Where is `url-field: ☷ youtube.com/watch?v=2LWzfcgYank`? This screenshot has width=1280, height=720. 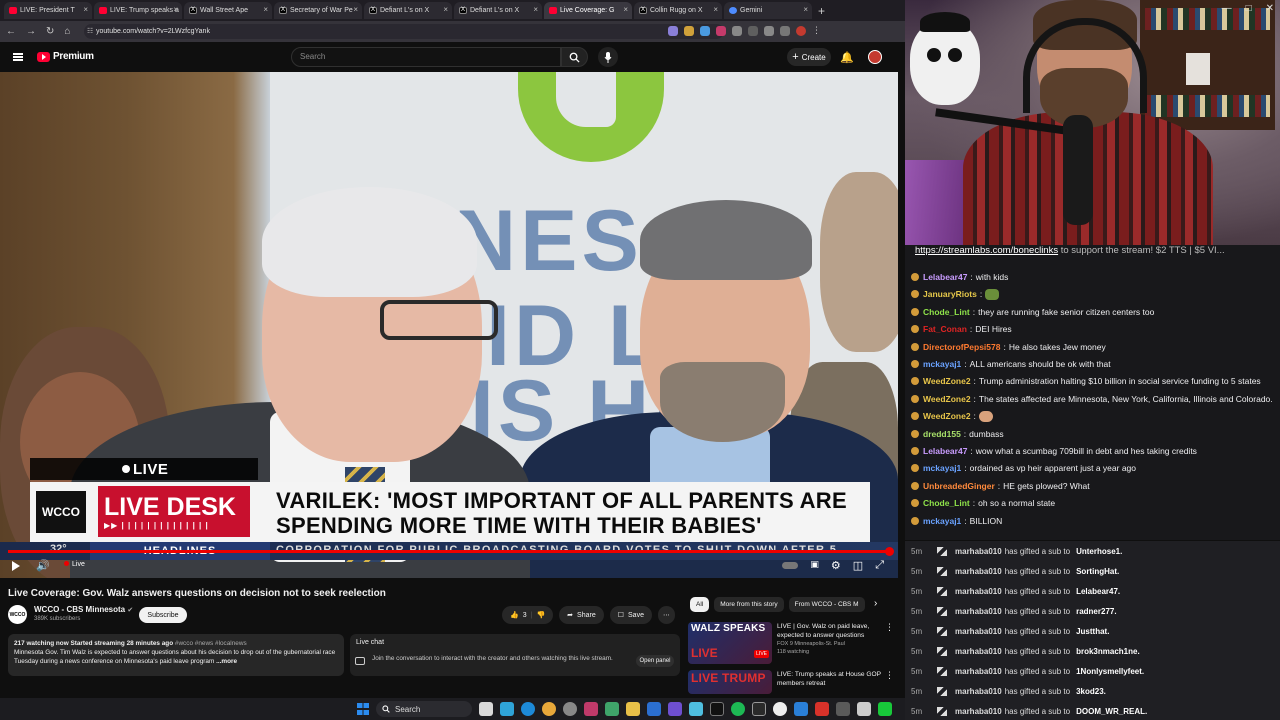 url-field: ☷ youtube.com/watch?v=2LWzfcgYank is located at coordinates (404, 31).